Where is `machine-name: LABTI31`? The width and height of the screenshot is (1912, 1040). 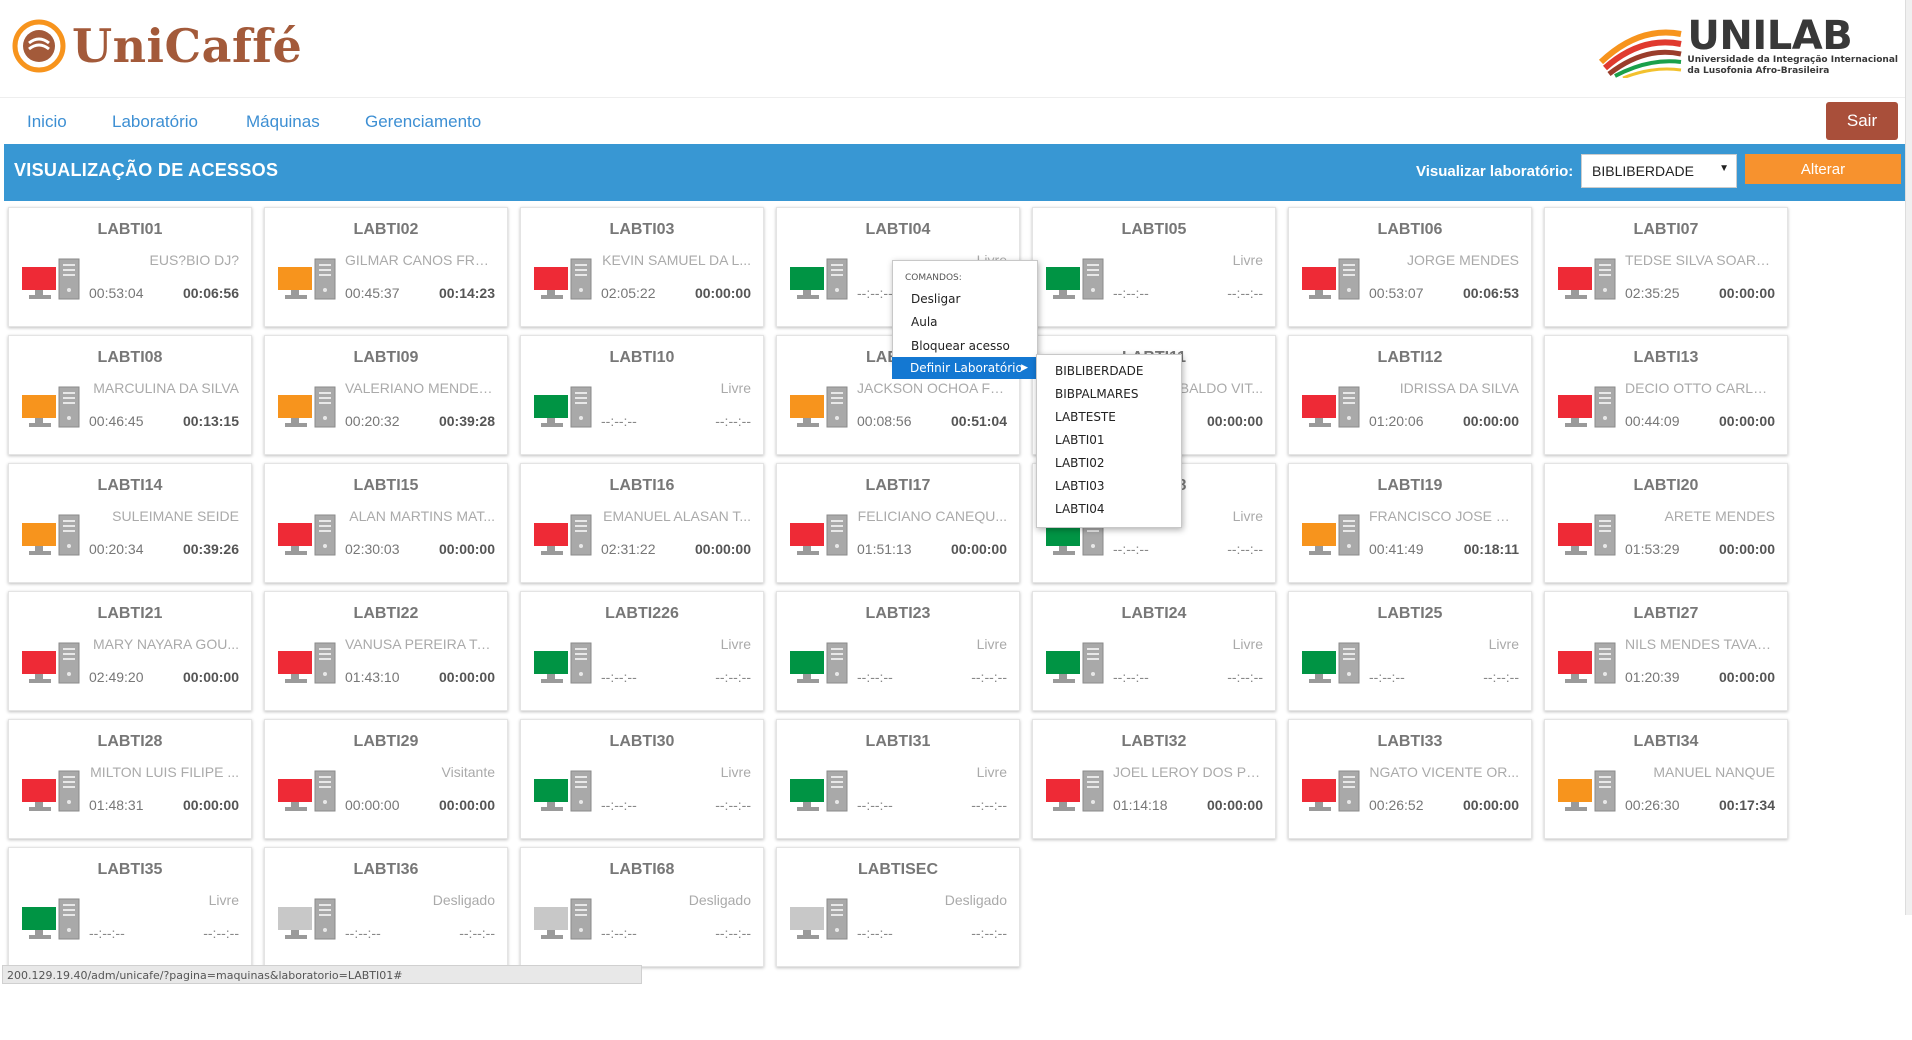
machine-name: LABTI31 is located at coordinates (898, 741).